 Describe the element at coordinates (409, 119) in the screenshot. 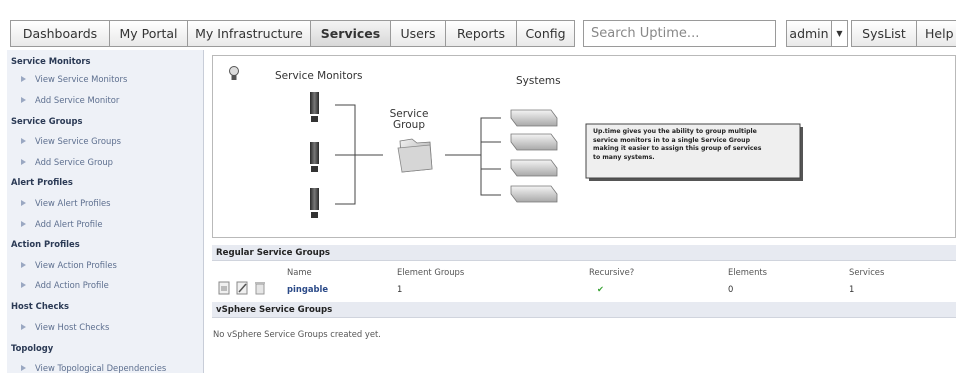

I see `service-group-label: Service Group` at that location.